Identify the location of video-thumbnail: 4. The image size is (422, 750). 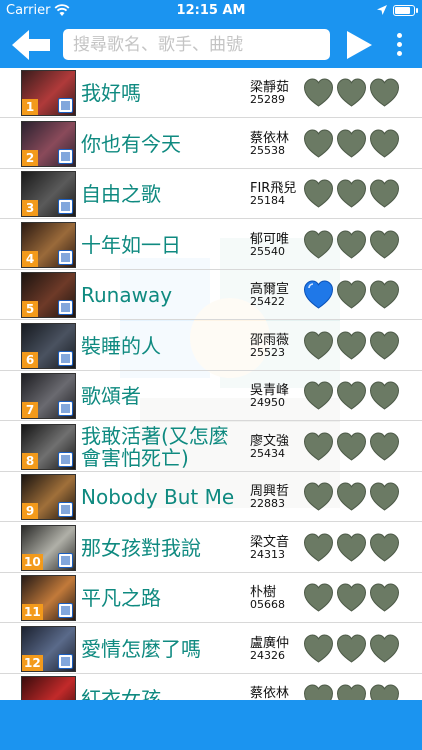
(48, 244).